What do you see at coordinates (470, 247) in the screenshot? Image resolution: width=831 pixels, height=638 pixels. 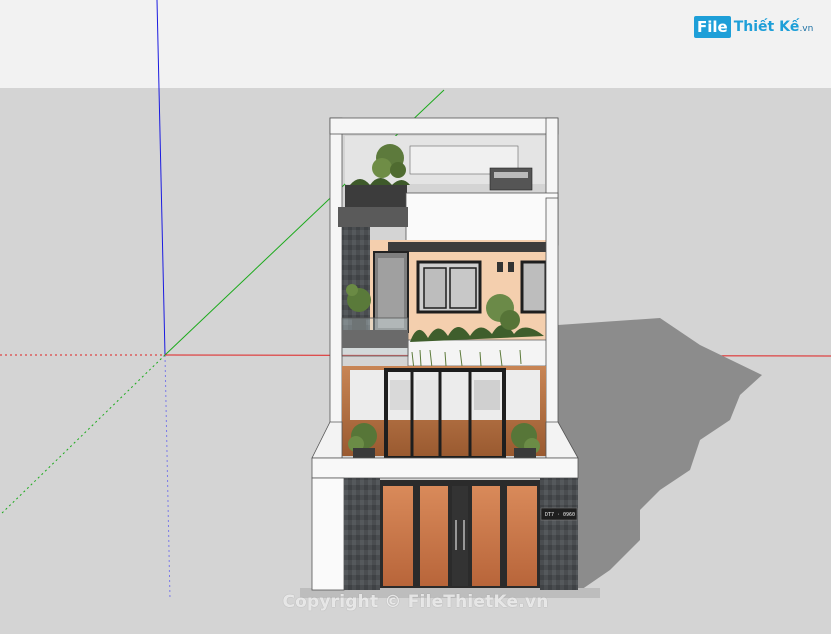 I see `floor2-canopy` at bounding box center [470, 247].